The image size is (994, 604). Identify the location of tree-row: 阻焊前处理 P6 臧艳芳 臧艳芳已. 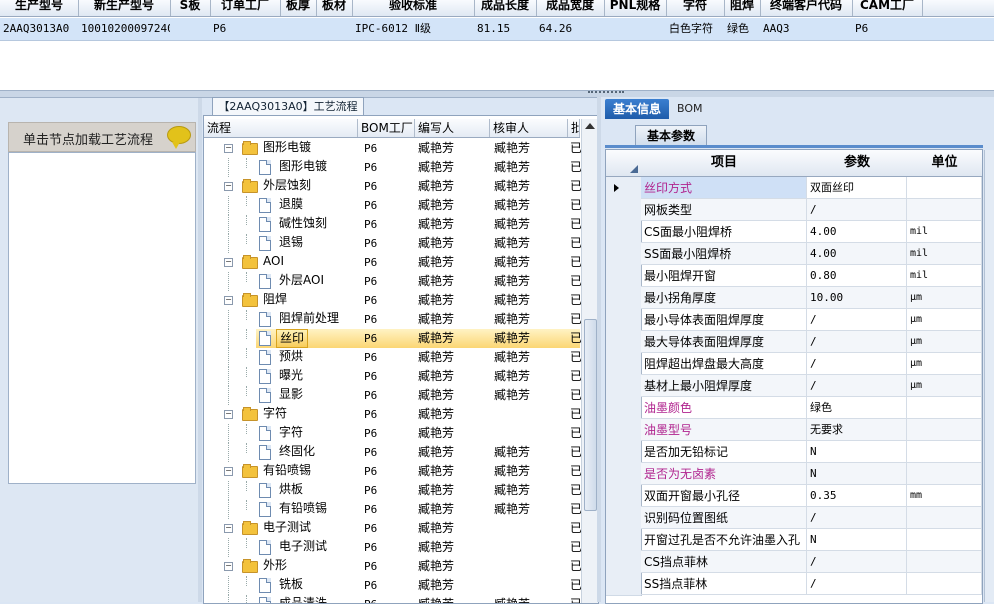
(393, 319).